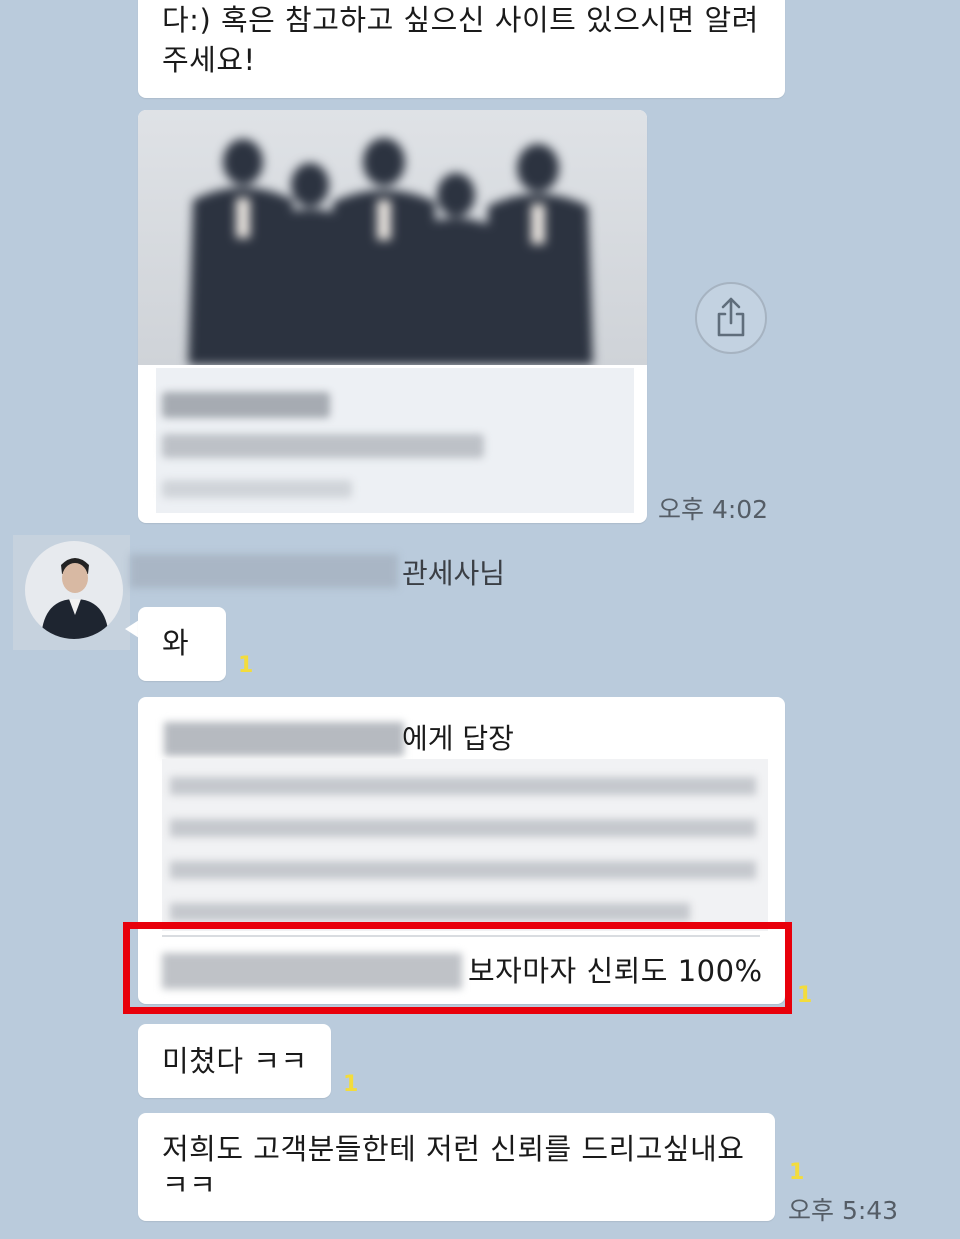  I want to click on timestamp: 오후 5:43, so click(843, 1210).